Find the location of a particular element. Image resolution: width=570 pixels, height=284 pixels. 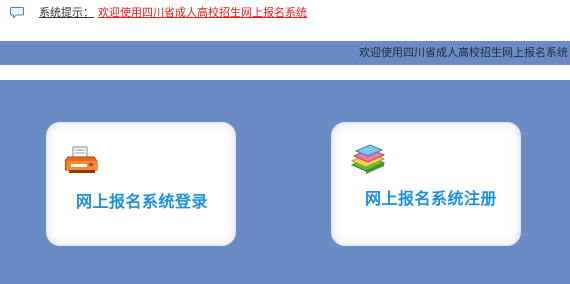

notice-message-link: 欢迎使用四川省成人高校招生网上报名系统 is located at coordinates (202, 12).